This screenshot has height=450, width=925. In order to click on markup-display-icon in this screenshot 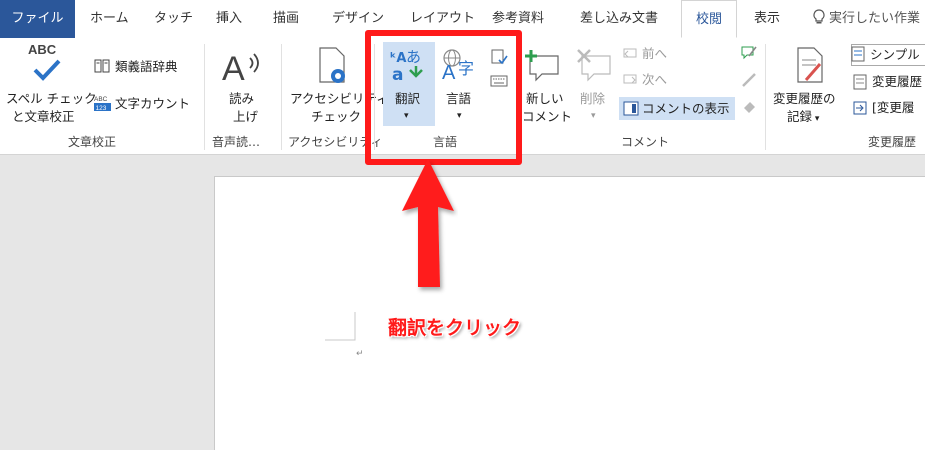, I will do `click(858, 54)`.